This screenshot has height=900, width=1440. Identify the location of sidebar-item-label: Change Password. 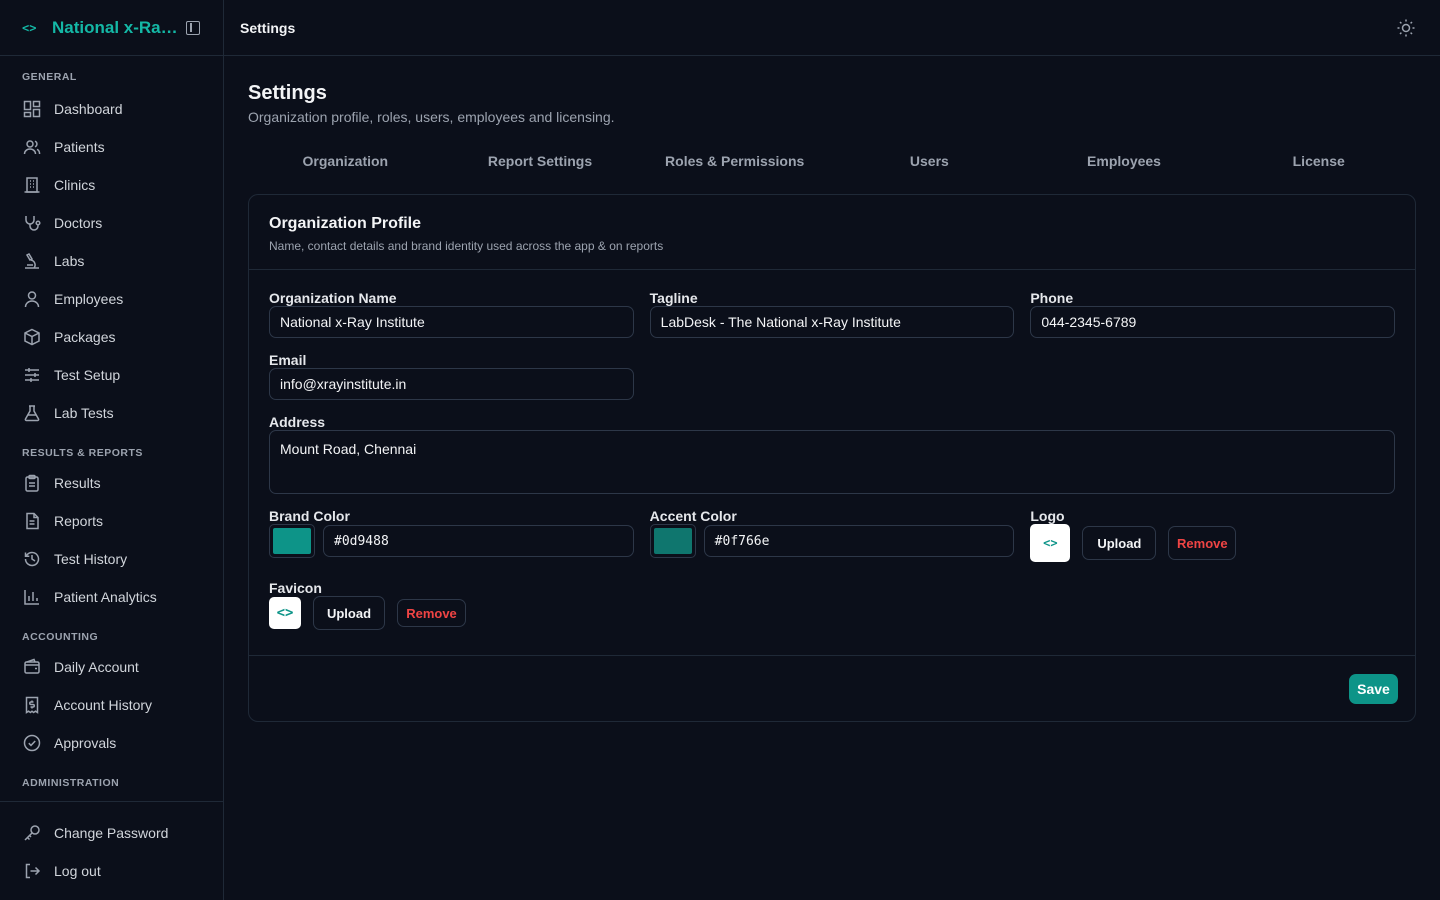
(111, 833).